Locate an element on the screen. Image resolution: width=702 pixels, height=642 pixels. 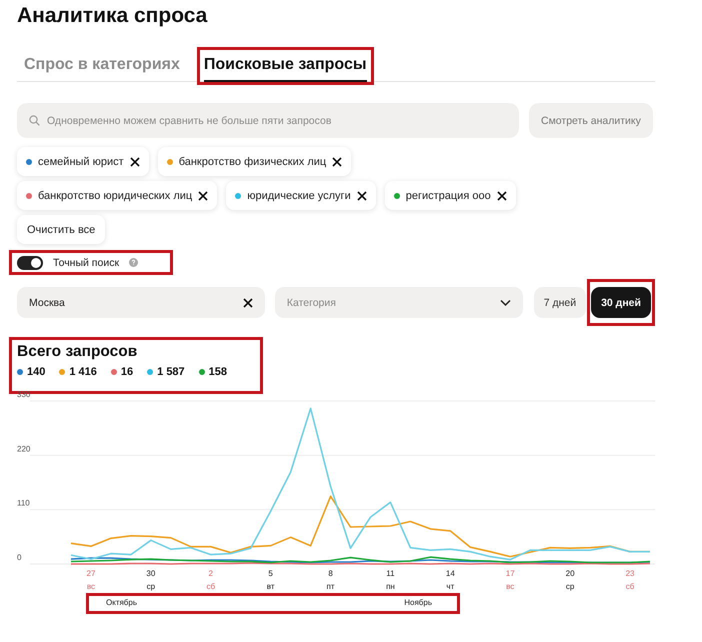
x-tick-label: 27 is located at coordinates (91, 573).